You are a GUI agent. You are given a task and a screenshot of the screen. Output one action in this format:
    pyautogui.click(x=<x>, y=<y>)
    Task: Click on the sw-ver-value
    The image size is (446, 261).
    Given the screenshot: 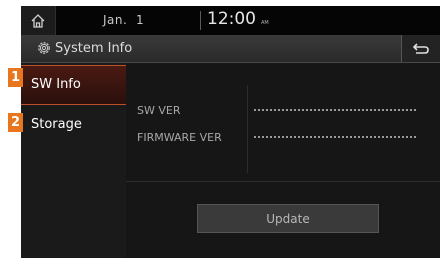 What is the action you would take?
    pyautogui.click(x=335, y=111)
    